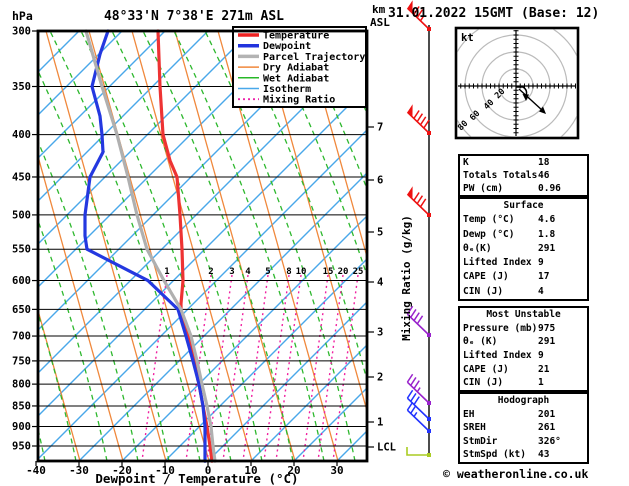 Image resolution: width=629 pixels, height=486 pixels. Describe the element at coordinates (497, 263) in the screenshot. I see `stat-label: Lifted Index` at that location.